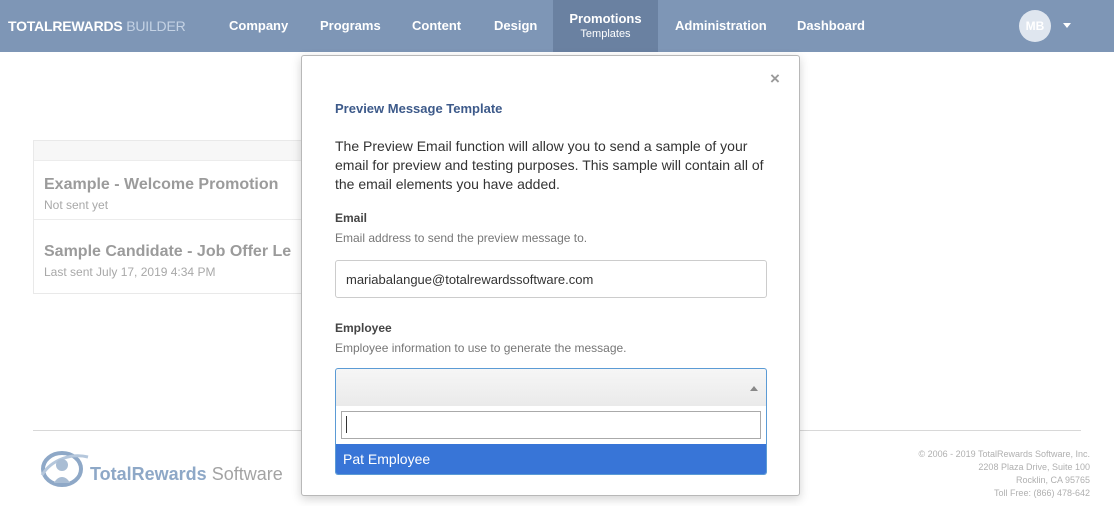  Describe the element at coordinates (178, 219) in the screenshot. I see `list-divider` at that location.